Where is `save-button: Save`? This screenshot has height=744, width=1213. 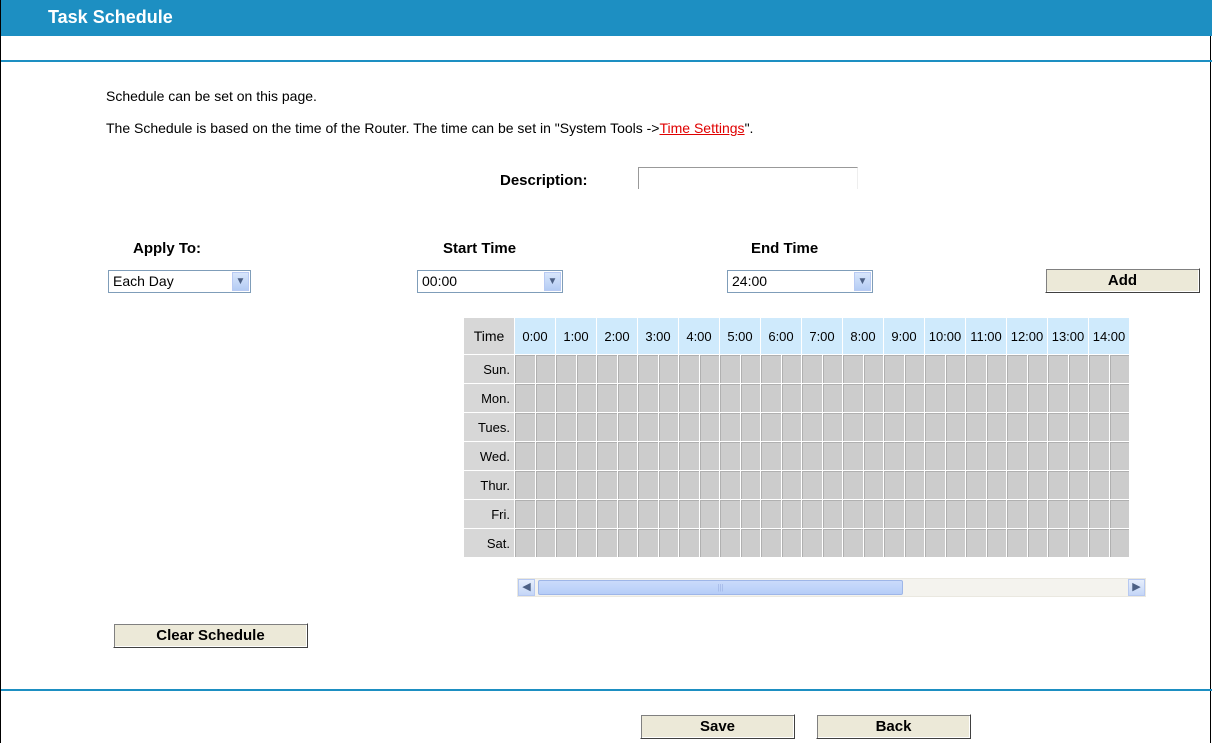
save-button: Save is located at coordinates (717, 726).